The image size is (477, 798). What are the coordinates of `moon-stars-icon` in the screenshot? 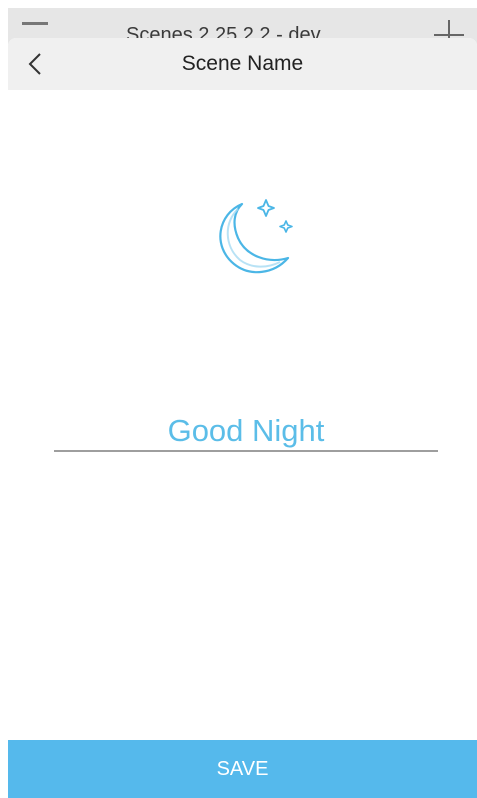 It's located at (256, 236).